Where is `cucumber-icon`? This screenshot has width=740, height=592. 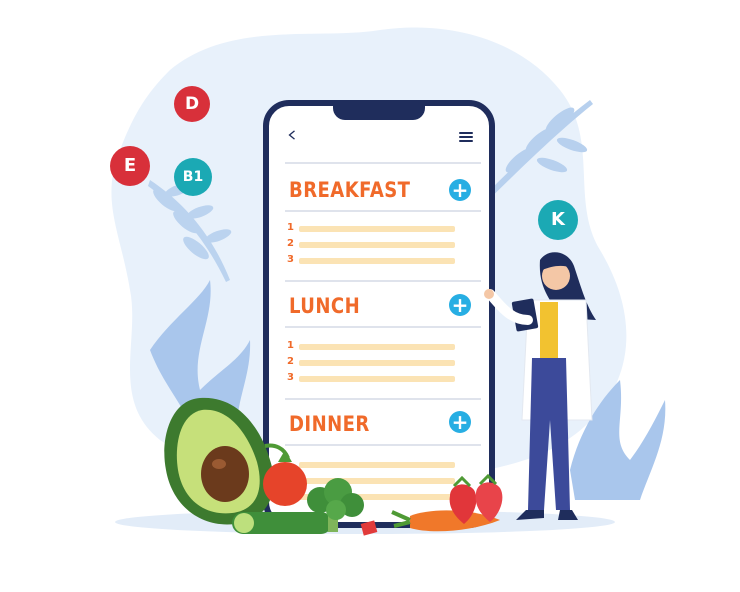 cucumber-icon is located at coordinates (282, 523).